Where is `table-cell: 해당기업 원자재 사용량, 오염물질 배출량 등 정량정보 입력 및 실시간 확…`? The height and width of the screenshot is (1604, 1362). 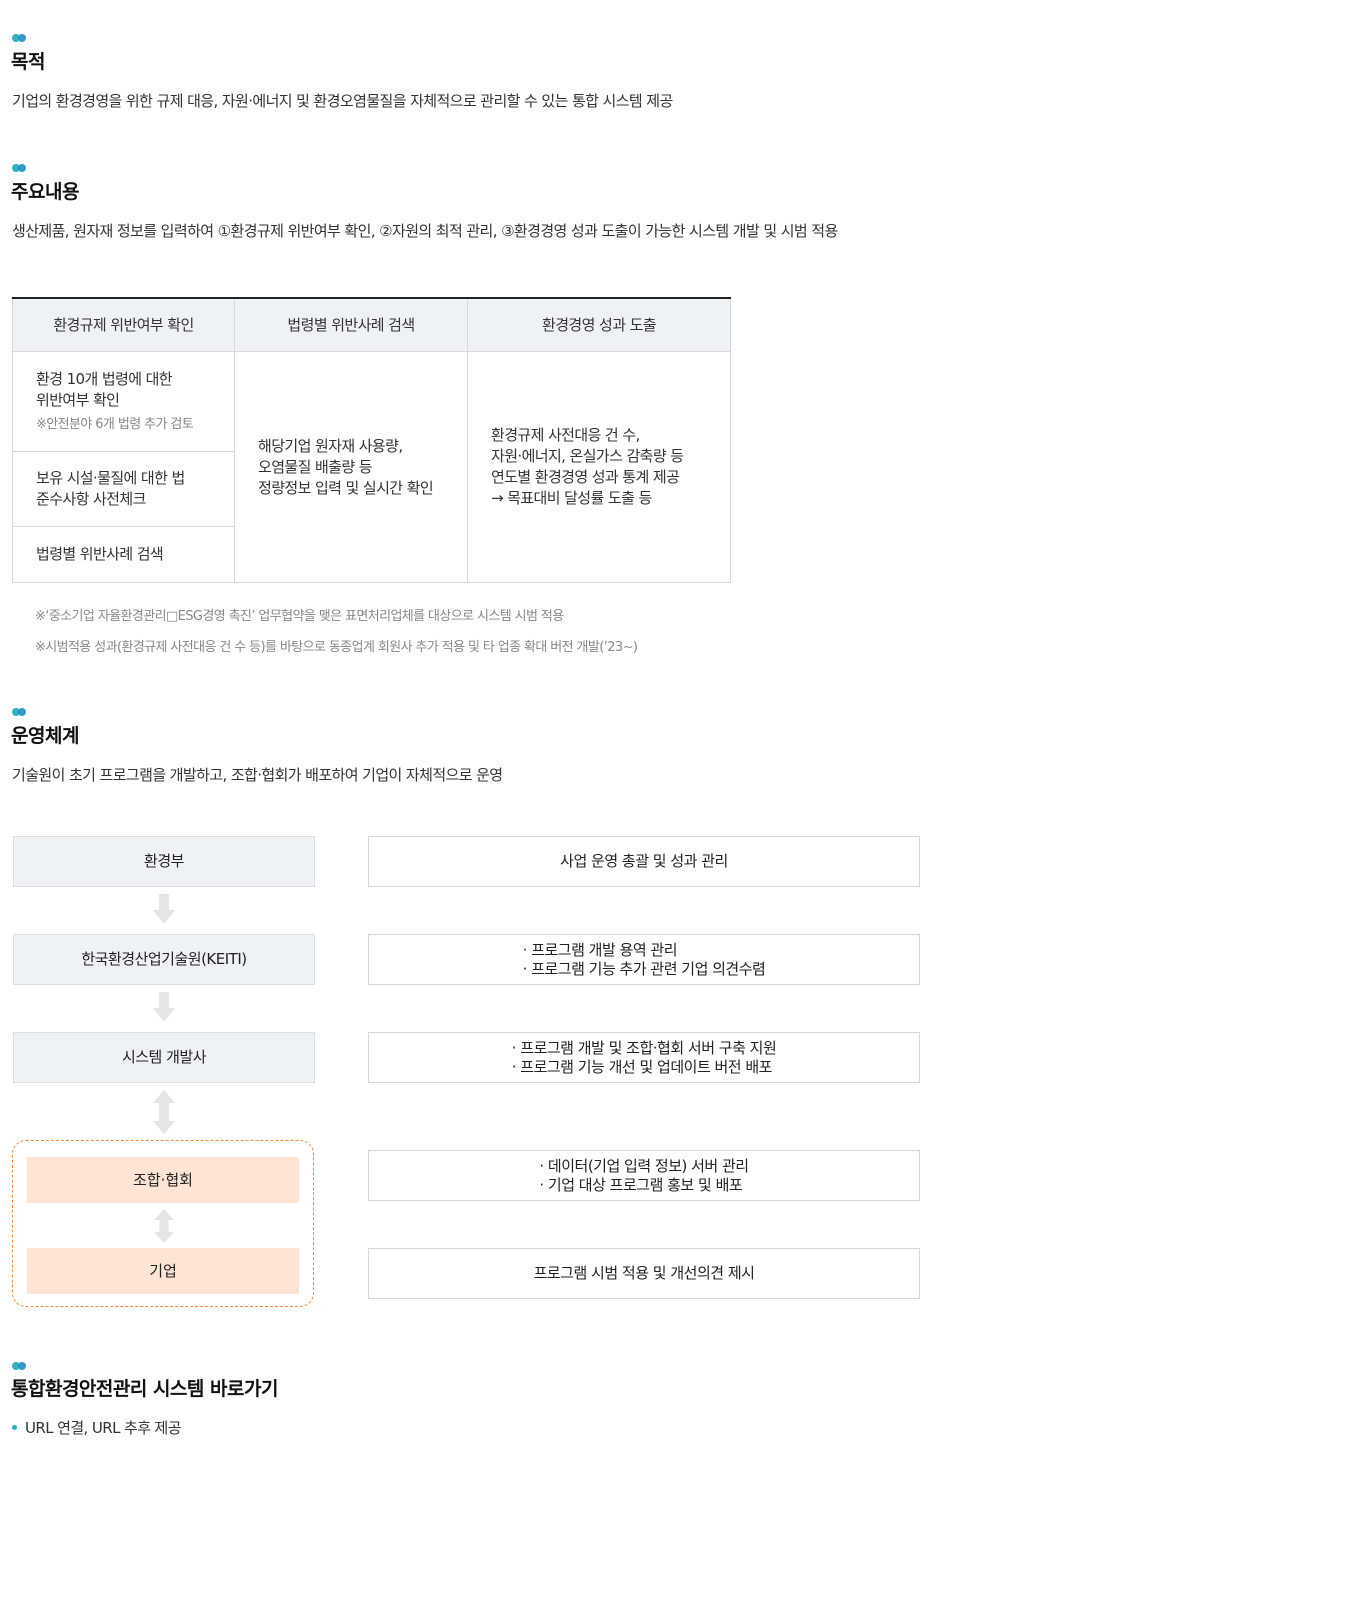
table-cell: 해당기업 원자재 사용량, 오염물질 배출량 등 정량정보 입력 및 실시간 확… is located at coordinates (351, 467).